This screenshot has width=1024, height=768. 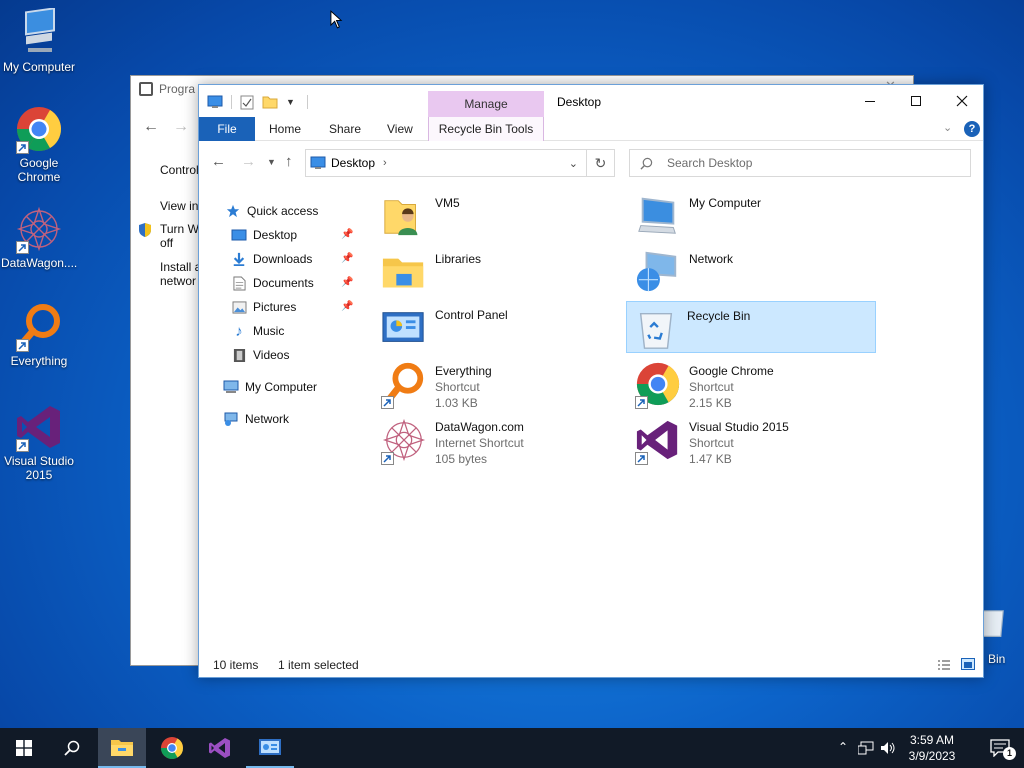 What do you see at coordinates (888, 748) in the screenshot?
I see `volume-icon` at bounding box center [888, 748].